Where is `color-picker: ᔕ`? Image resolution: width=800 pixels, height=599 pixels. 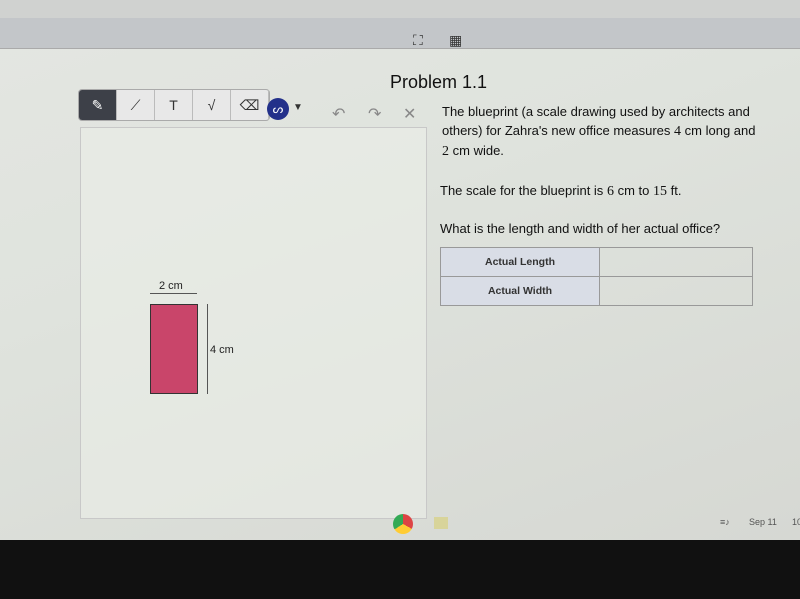 color-picker: ᔕ is located at coordinates (278, 109).